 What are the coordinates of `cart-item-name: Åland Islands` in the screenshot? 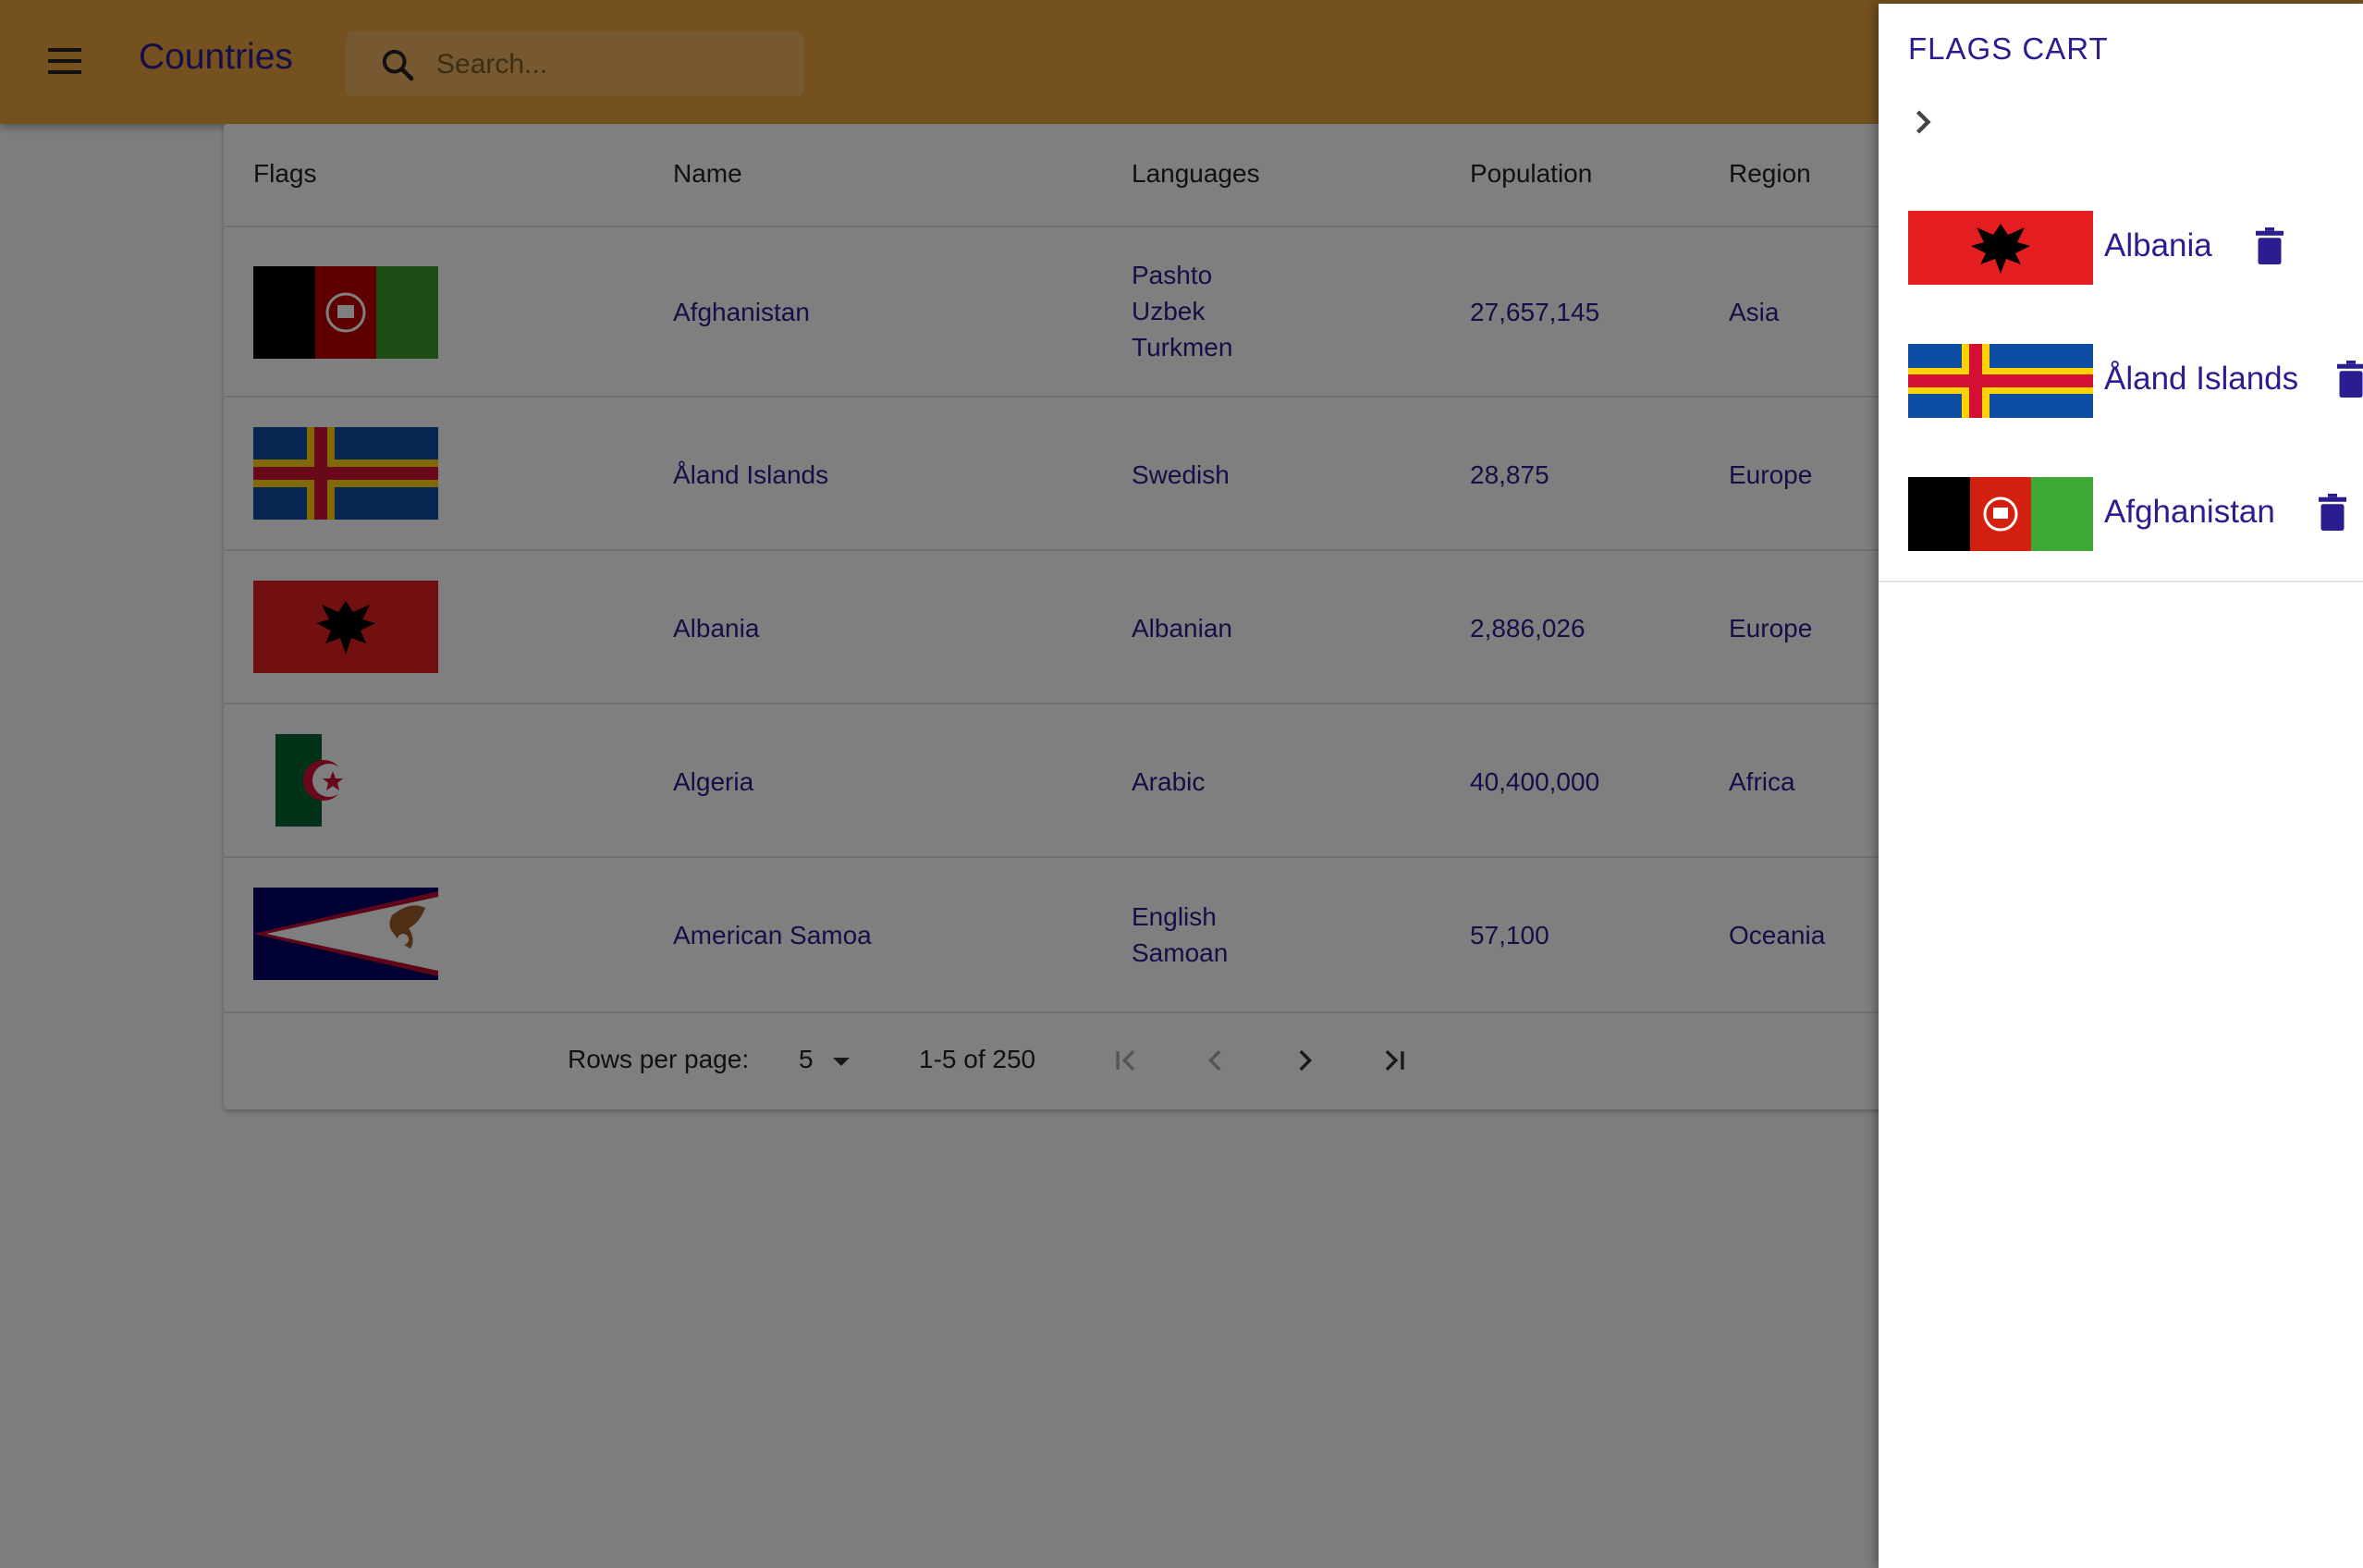 It's located at (2201, 379).